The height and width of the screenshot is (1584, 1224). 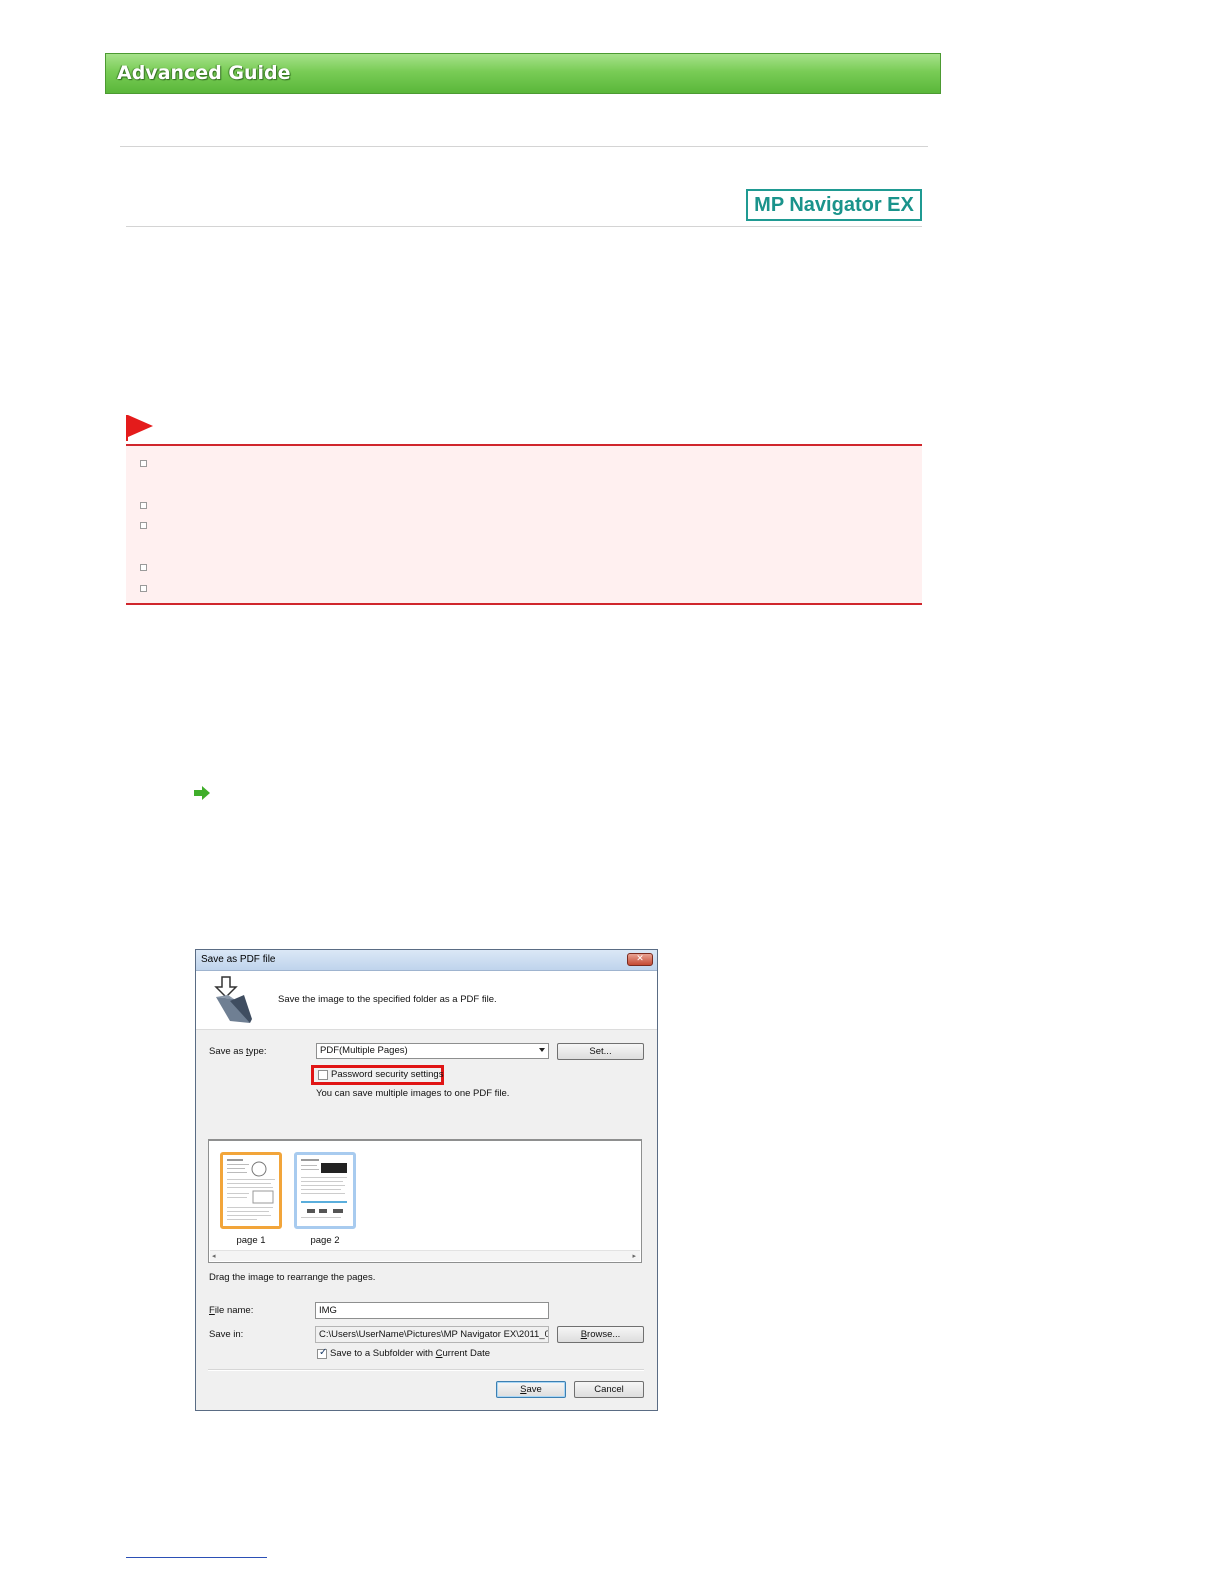 What do you see at coordinates (231, 1310) in the screenshot?
I see `file-name-label: File name:` at bounding box center [231, 1310].